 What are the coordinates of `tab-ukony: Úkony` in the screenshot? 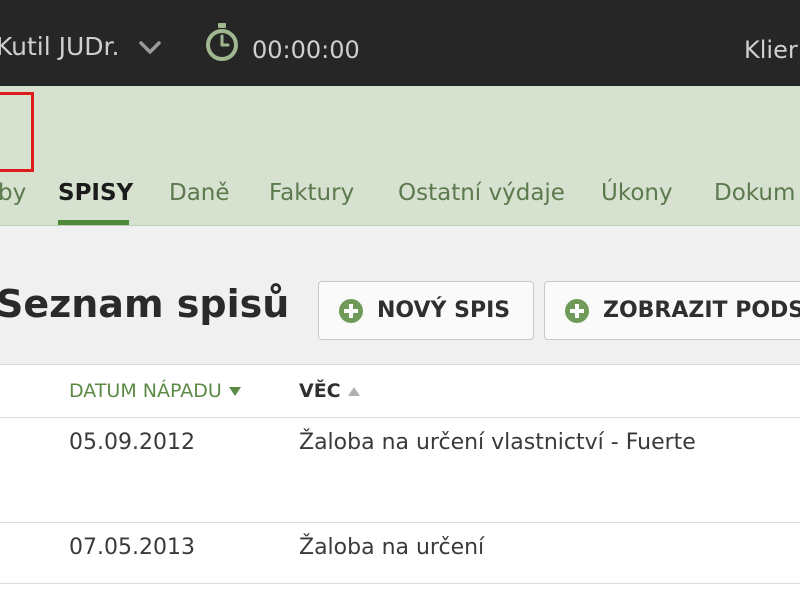 It's located at (637, 193).